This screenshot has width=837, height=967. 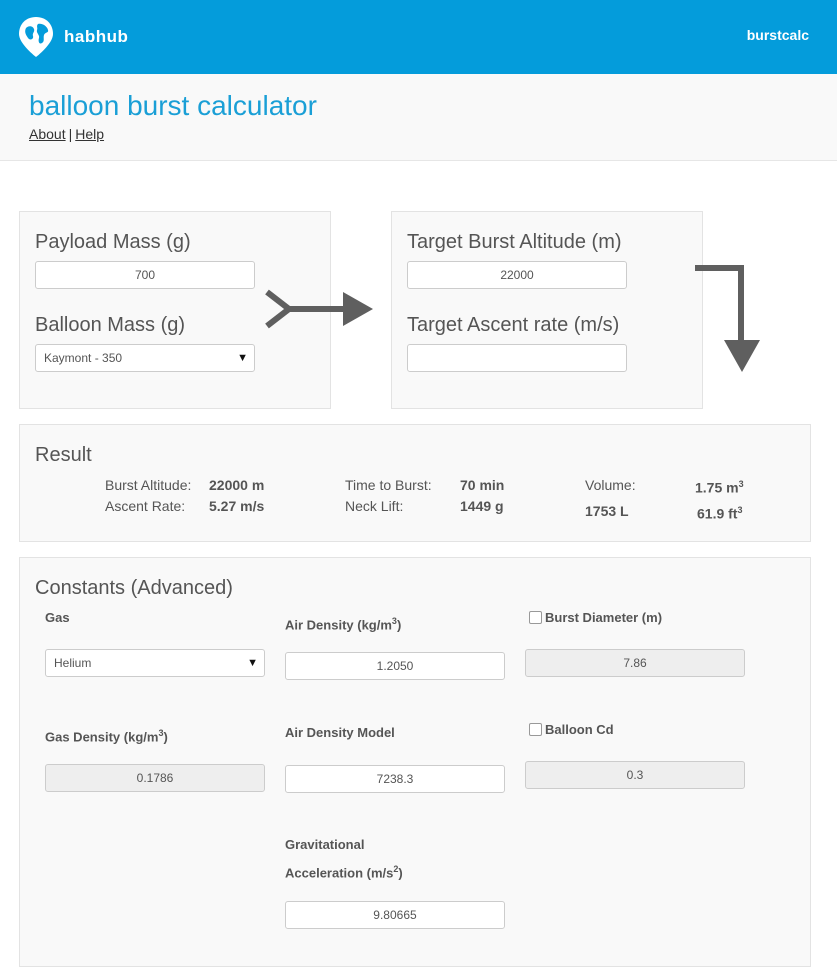 I want to click on gas-selected: Helium, so click(x=73, y=663).